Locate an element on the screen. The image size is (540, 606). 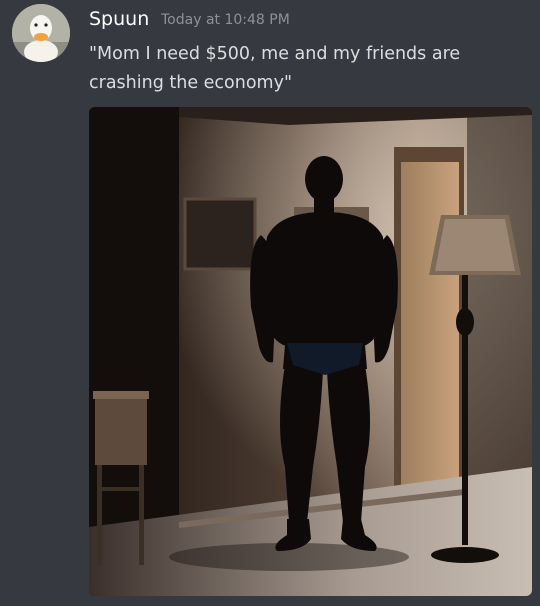
author-avatar is located at coordinates (41, 33).